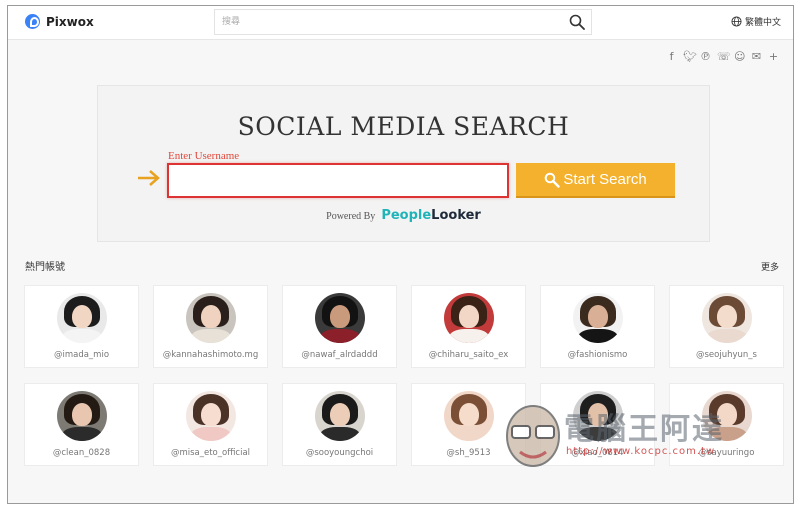  Describe the element at coordinates (45, 267) in the screenshot. I see `hot-accounts-title: 熱門帳號` at that location.